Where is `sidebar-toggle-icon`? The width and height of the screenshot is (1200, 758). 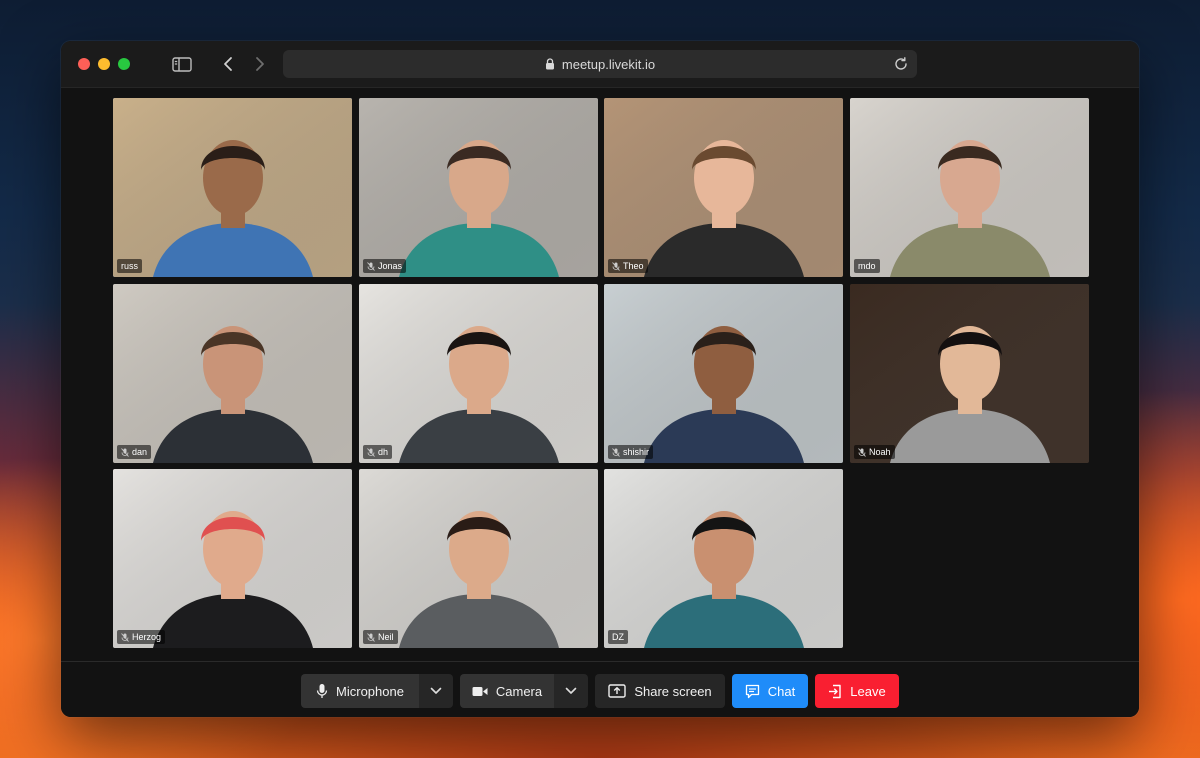 sidebar-toggle-icon is located at coordinates (182, 64).